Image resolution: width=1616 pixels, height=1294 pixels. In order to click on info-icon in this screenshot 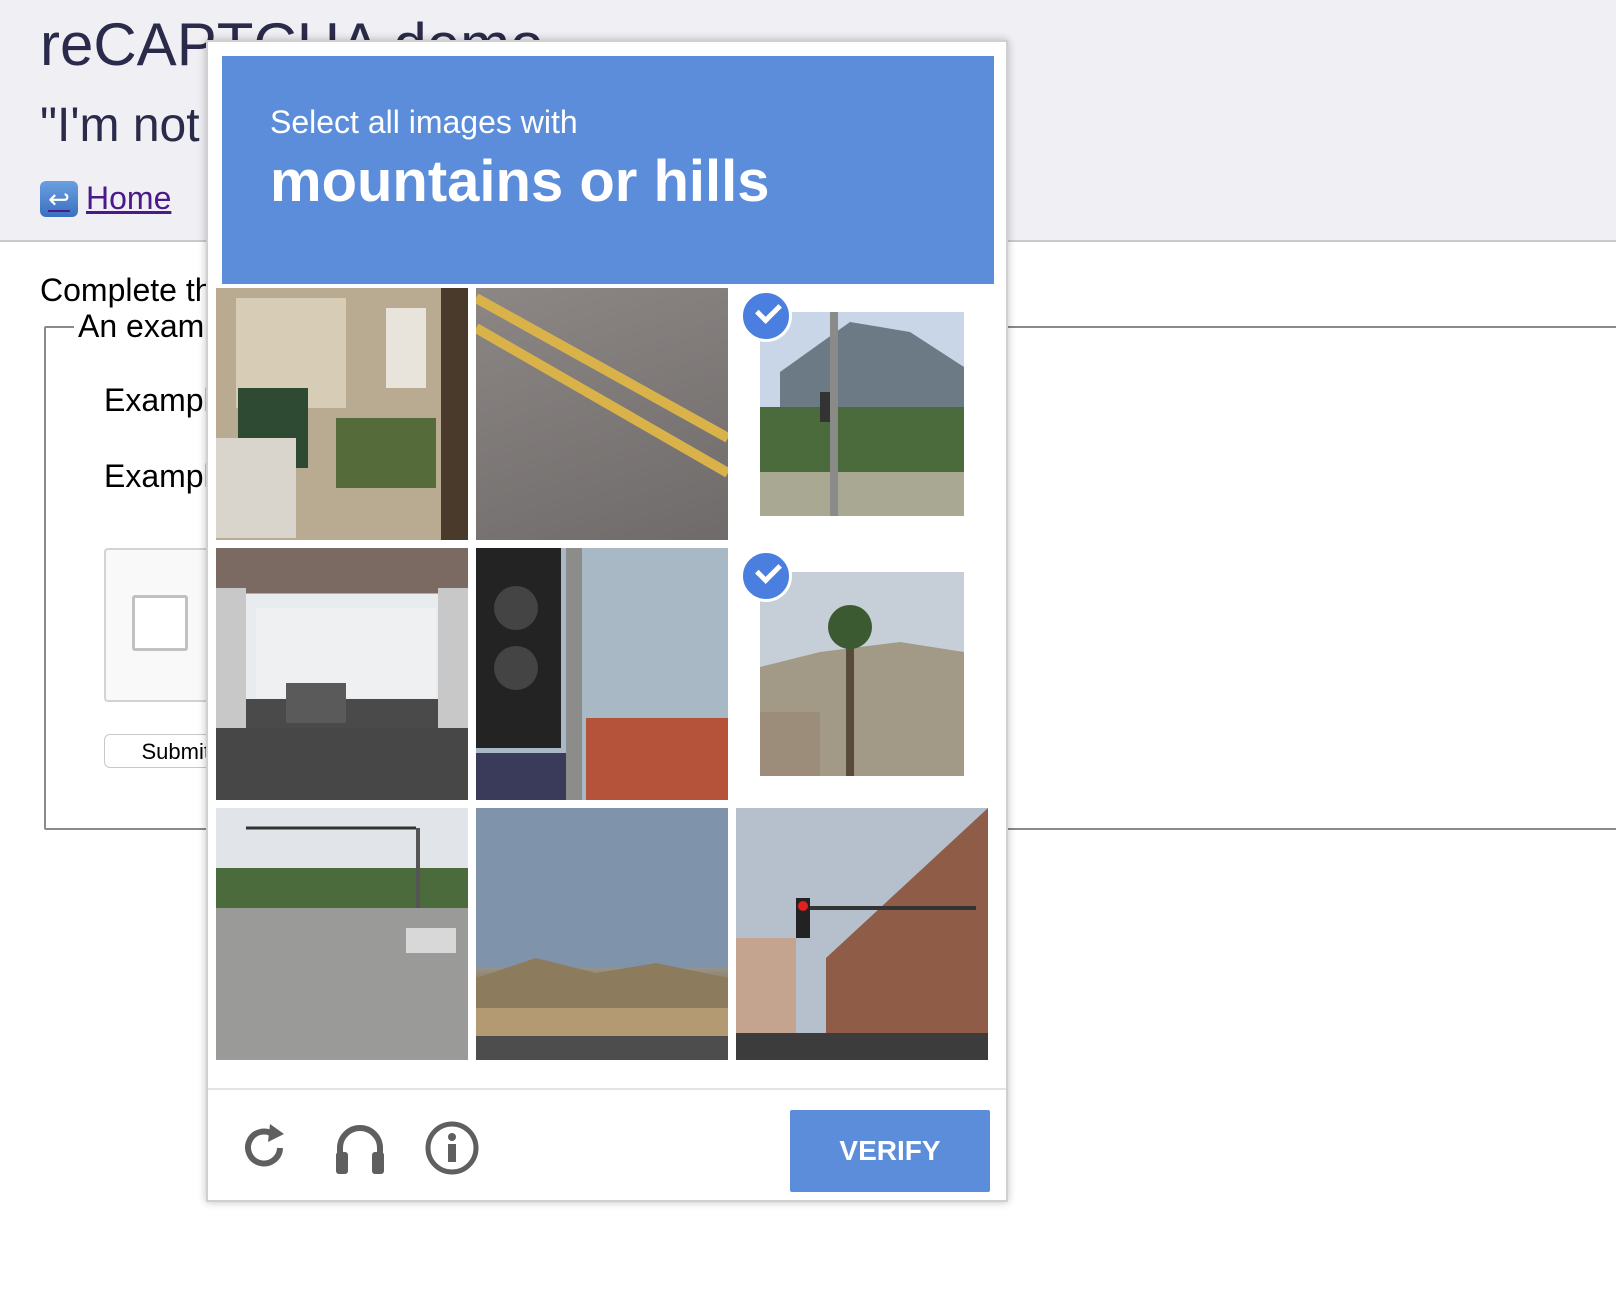, I will do `click(452, 1148)`.